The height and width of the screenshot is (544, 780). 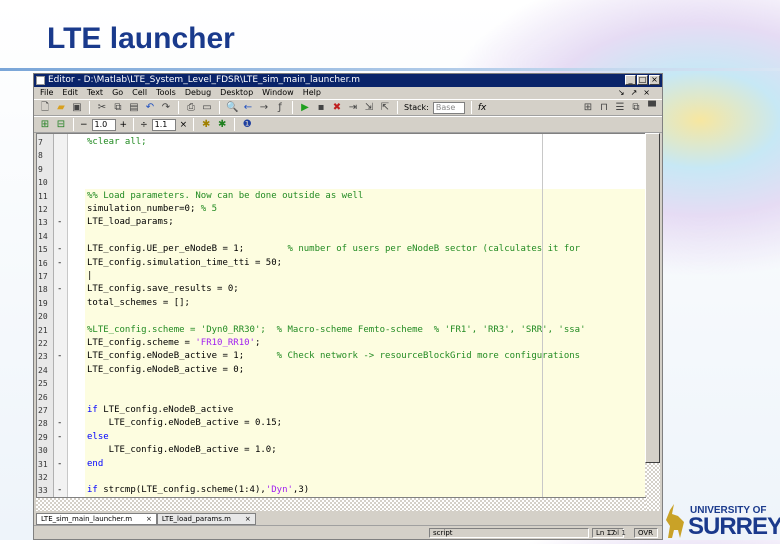 What do you see at coordinates (103, 124) in the screenshot?
I see `value-input-1: 1.0` at bounding box center [103, 124].